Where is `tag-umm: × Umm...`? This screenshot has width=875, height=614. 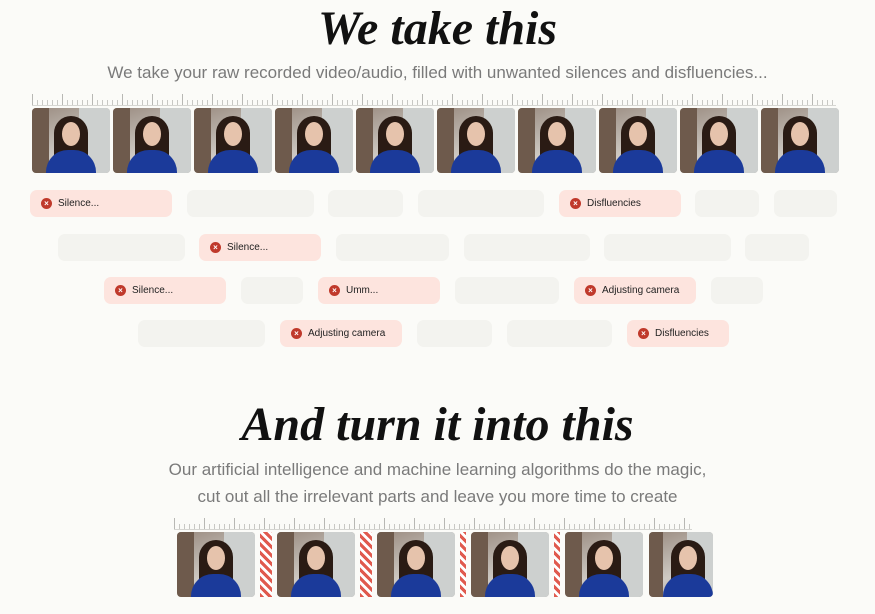
tag-umm: × Umm... is located at coordinates (379, 290).